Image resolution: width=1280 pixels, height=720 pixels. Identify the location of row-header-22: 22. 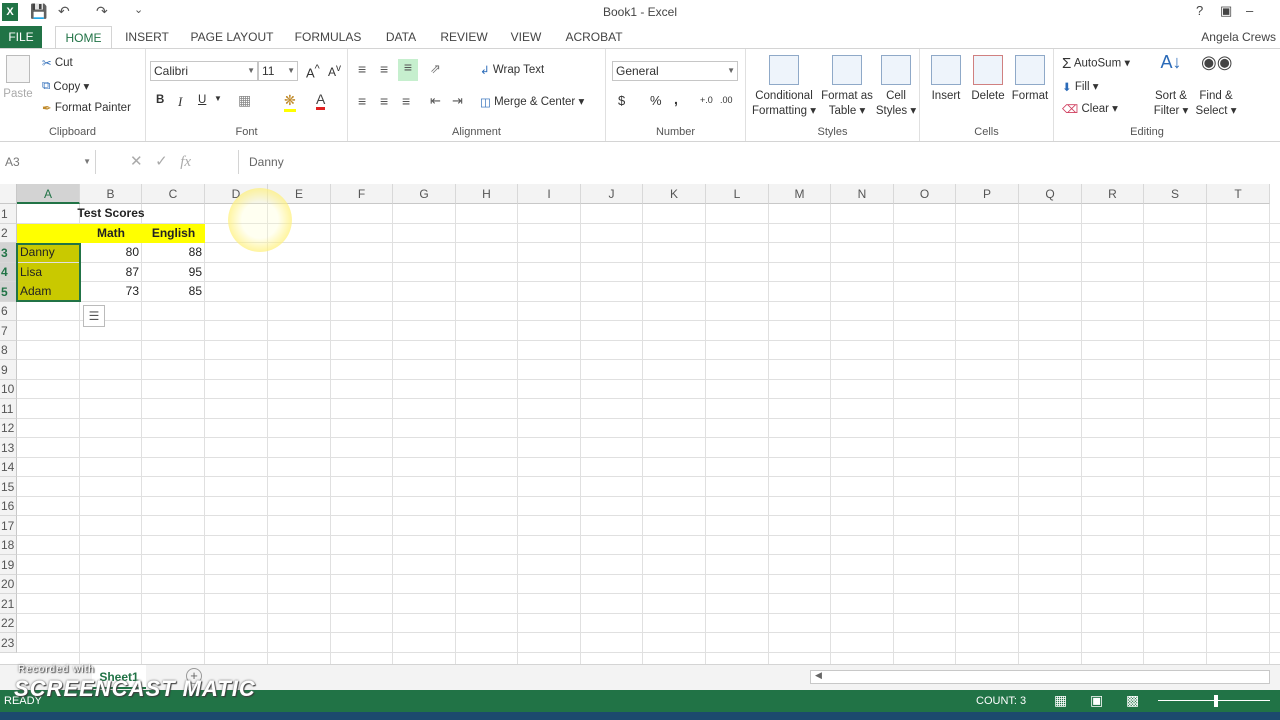
(8, 623).